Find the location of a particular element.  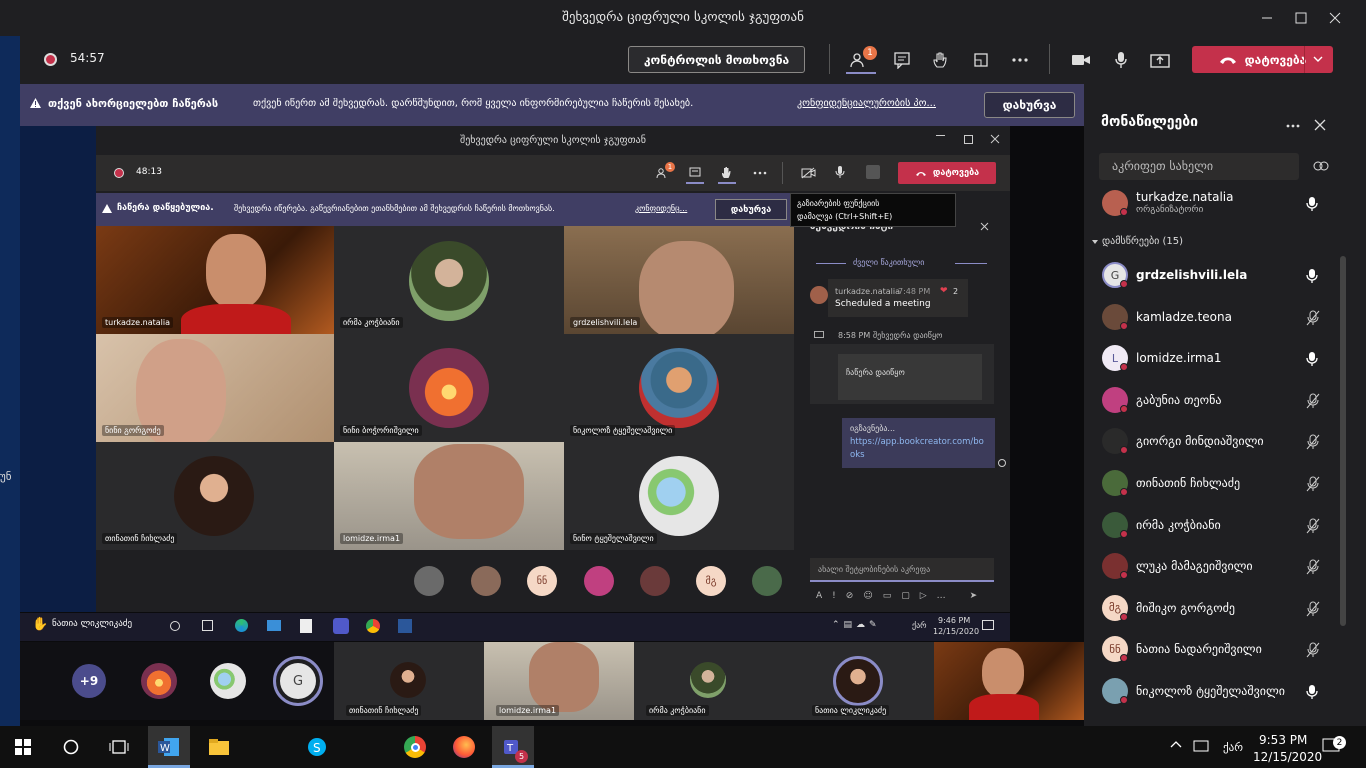

camera-icon is located at coordinates (1081, 60).